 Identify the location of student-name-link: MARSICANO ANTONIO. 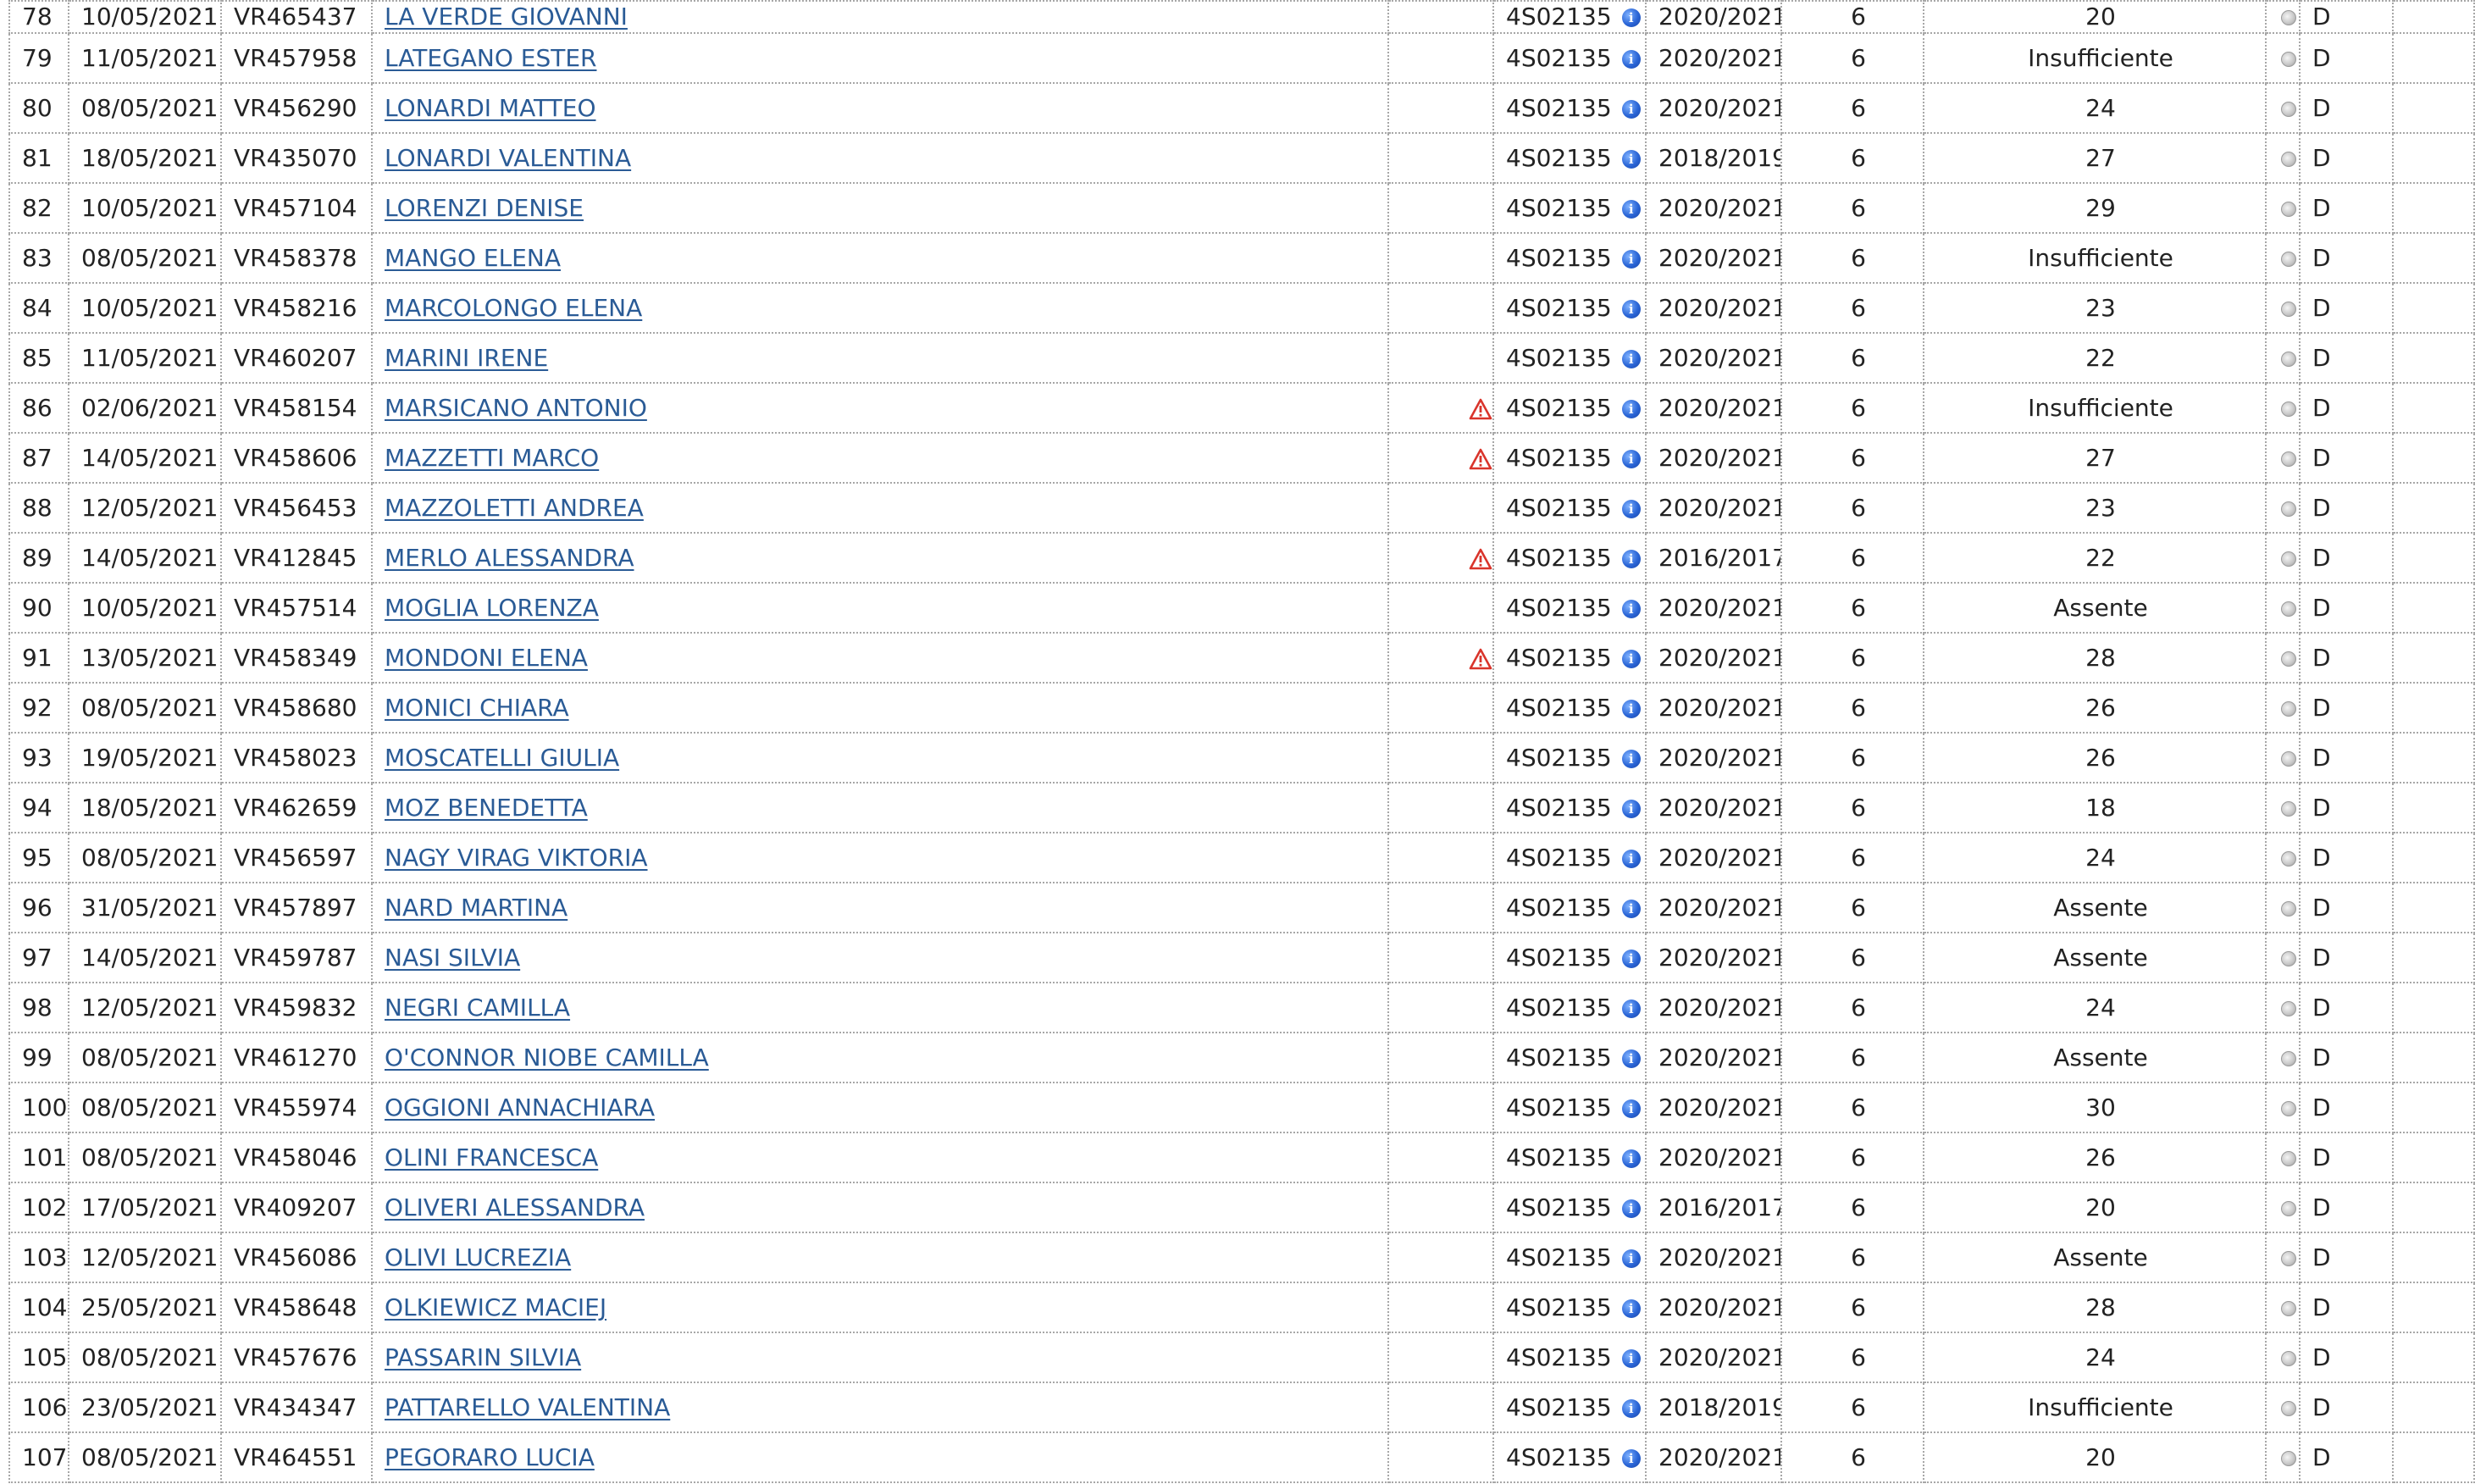
(516, 408).